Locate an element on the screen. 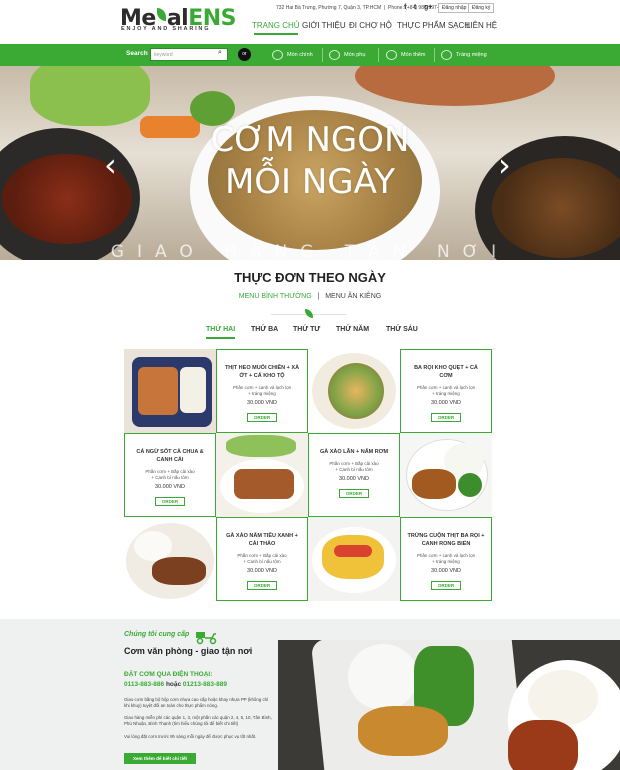  delivery-scooter-icon is located at coordinates (206, 638).